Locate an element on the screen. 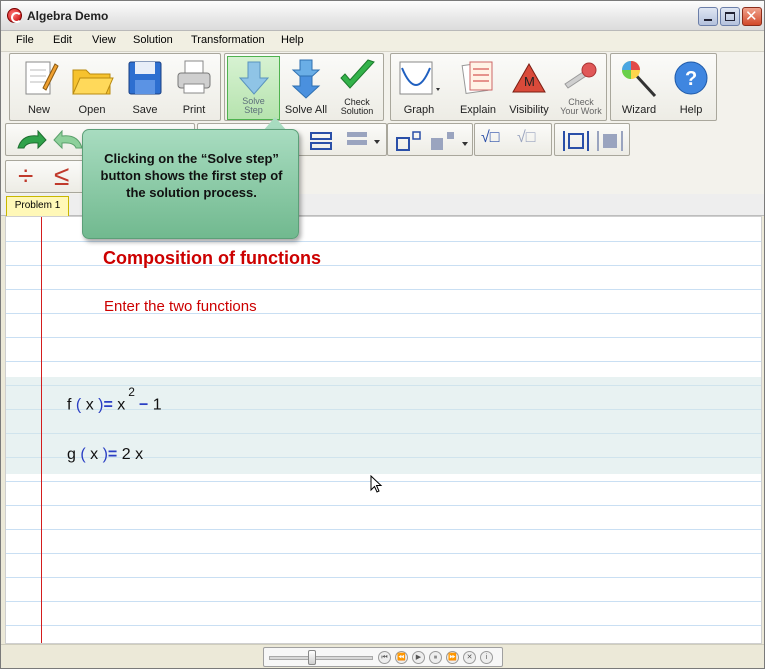 The height and width of the screenshot is (669, 765). solve-all-button: Solve All is located at coordinates (306, 88).